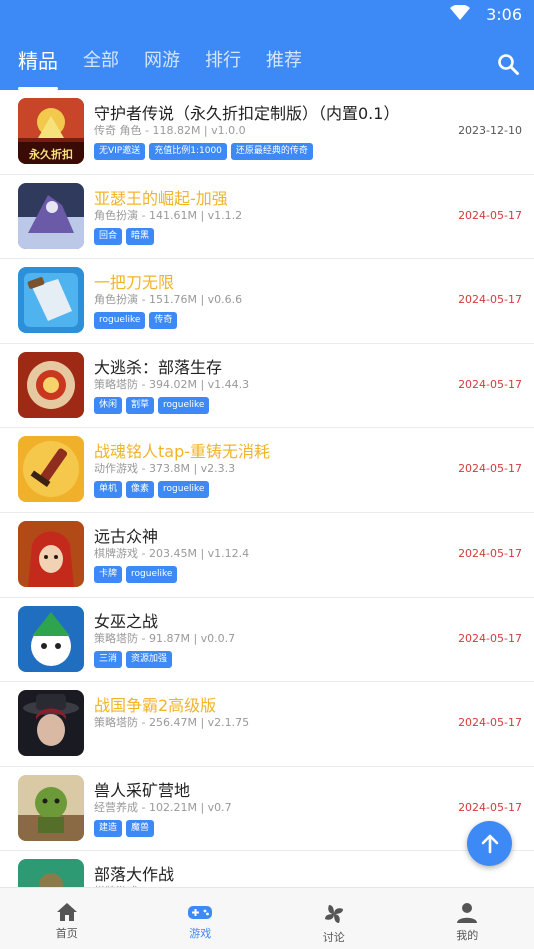 Image resolution: width=534 pixels, height=949 pixels. What do you see at coordinates (508, 64) in the screenshot?
I see `search-icon` at bounding box center [508, 64].